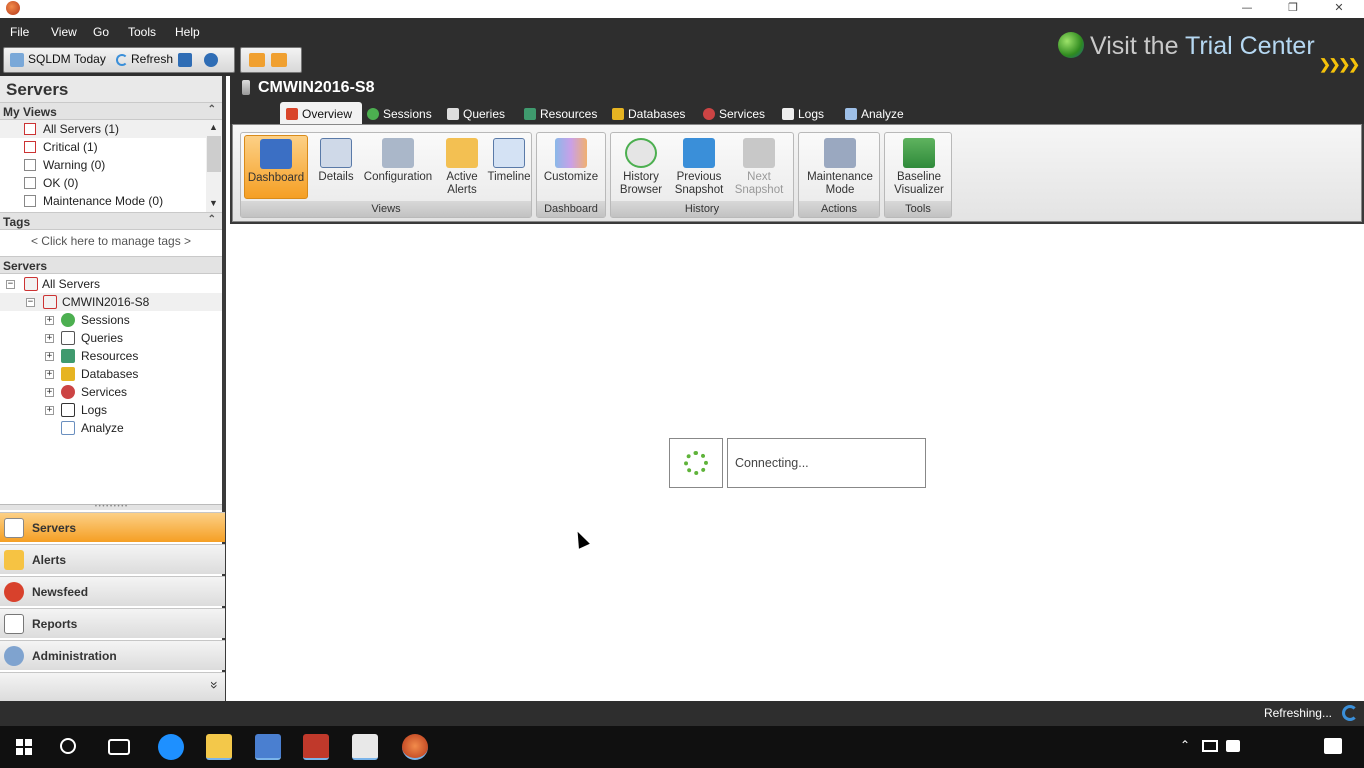 Image resolution: width=1364 pixels, height=768 pixels. I want to click on tree-sessions: + Sessions, so click(111, 320).